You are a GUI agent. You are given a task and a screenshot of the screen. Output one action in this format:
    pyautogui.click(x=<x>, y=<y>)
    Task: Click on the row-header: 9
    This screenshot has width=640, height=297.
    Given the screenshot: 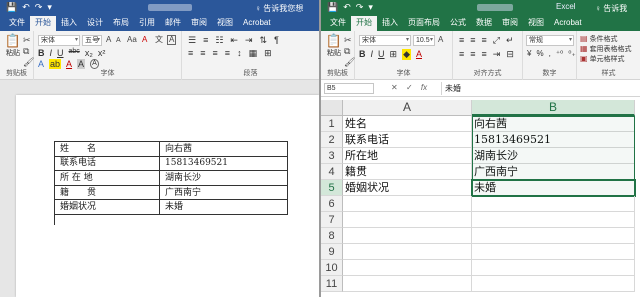 What is the action you would take?
    pyautogui.click(x=332, y=252)
    